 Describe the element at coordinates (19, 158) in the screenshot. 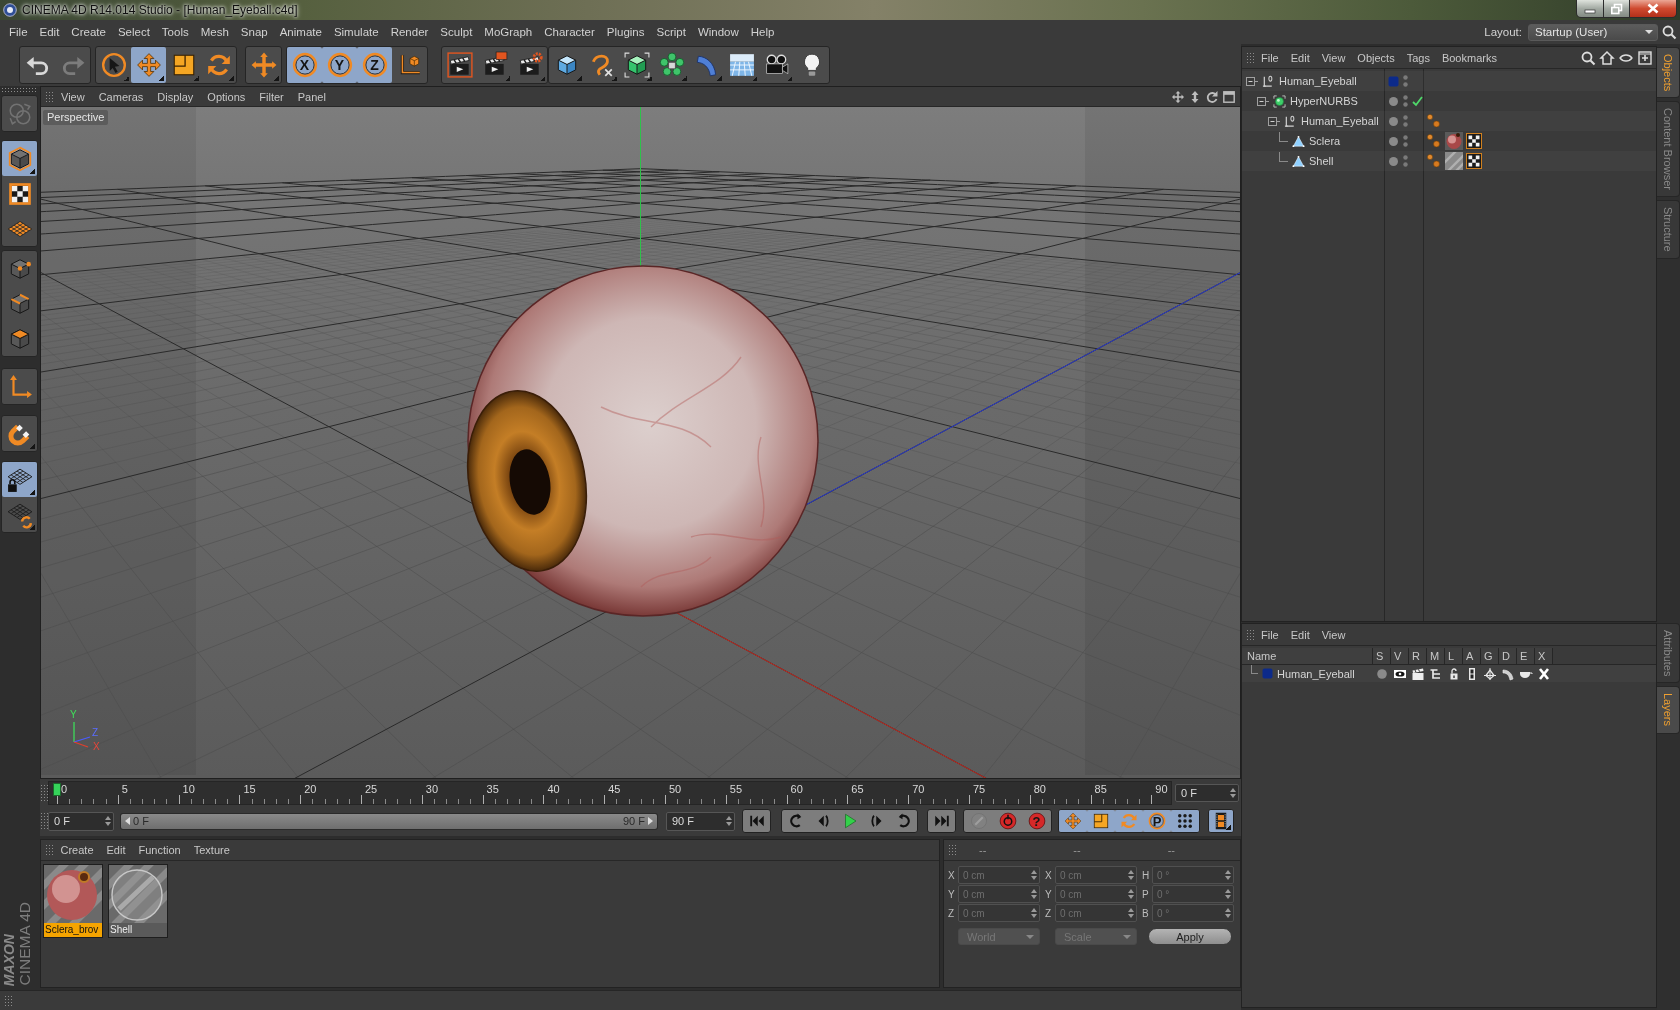

I see `model-mode-button` at that location.